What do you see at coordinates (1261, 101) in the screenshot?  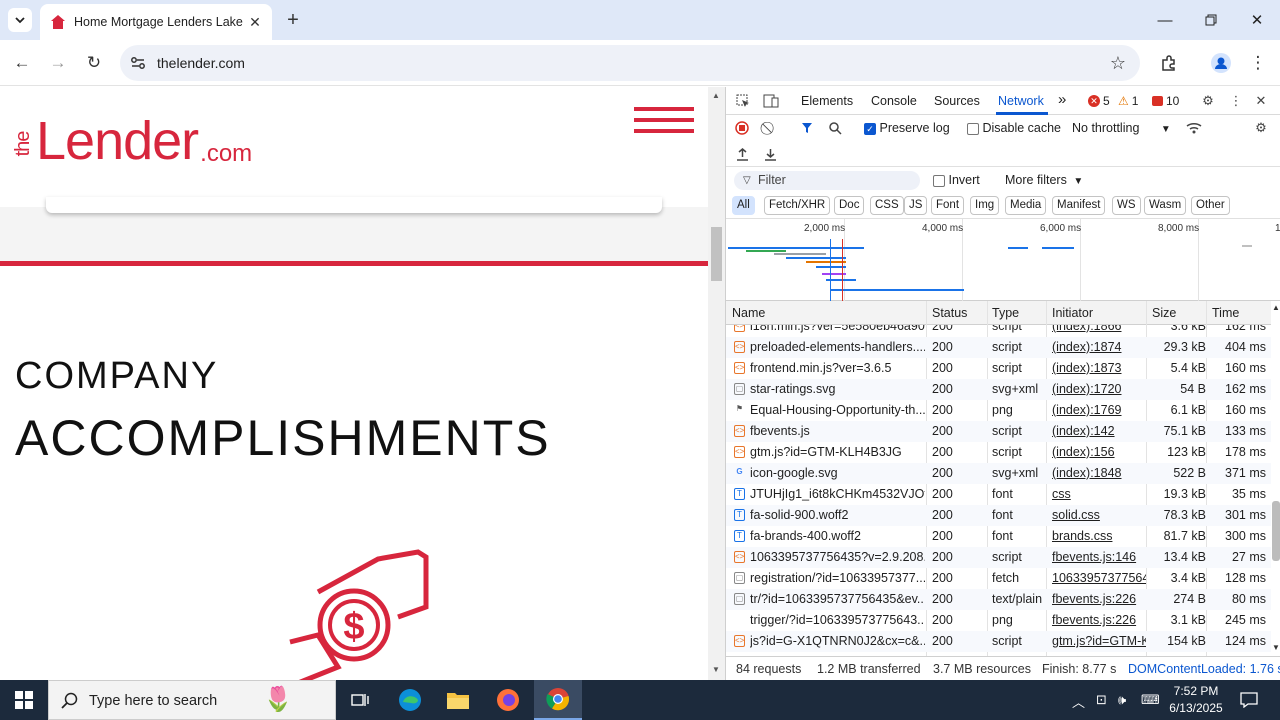 I see `close-devtools-icon: ✕` at bounding box center [1261, 101].